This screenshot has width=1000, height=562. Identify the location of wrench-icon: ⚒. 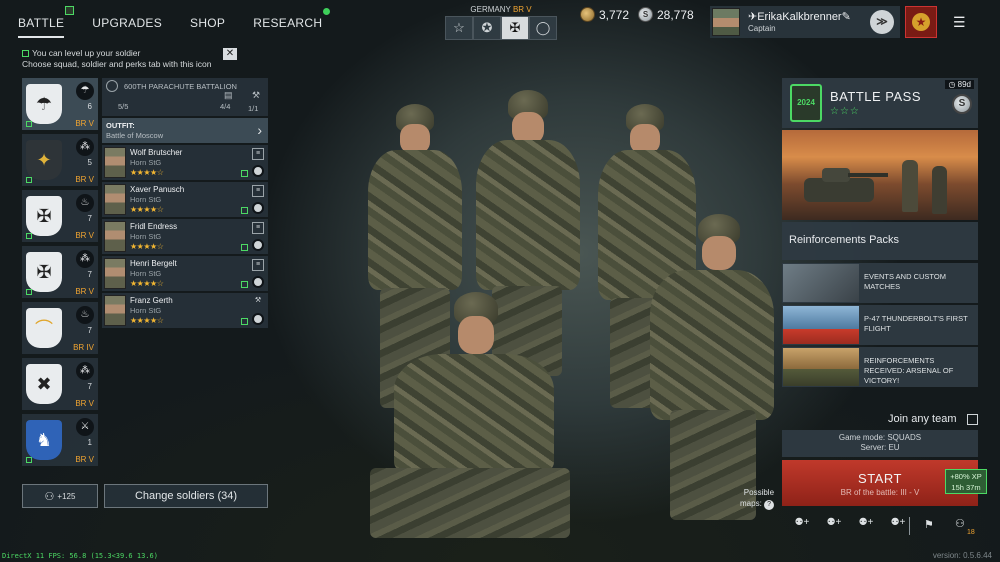
(258, 300).